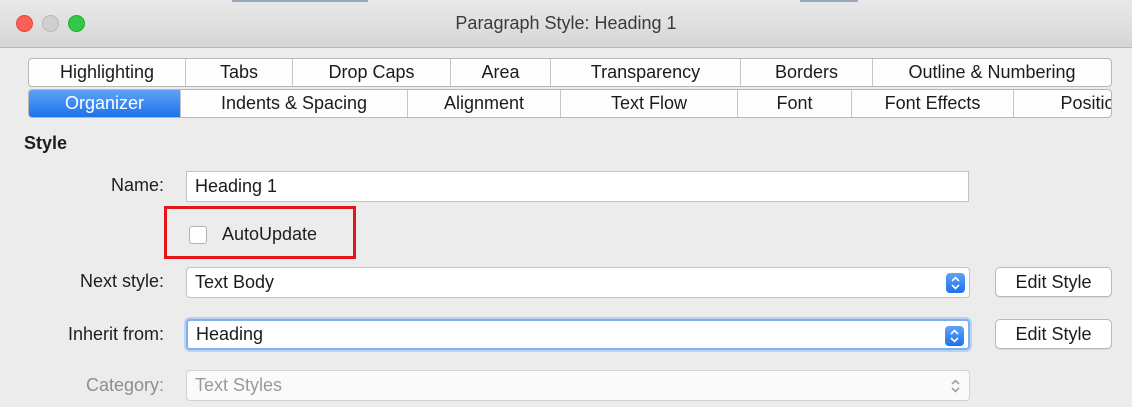 Image resolution: width=1132 pixels, height=407 pixels. Describe the element at coordinates (1053, 334) in the screenshot. I see `inherit-from-edit-button: Edit Style` at that location.